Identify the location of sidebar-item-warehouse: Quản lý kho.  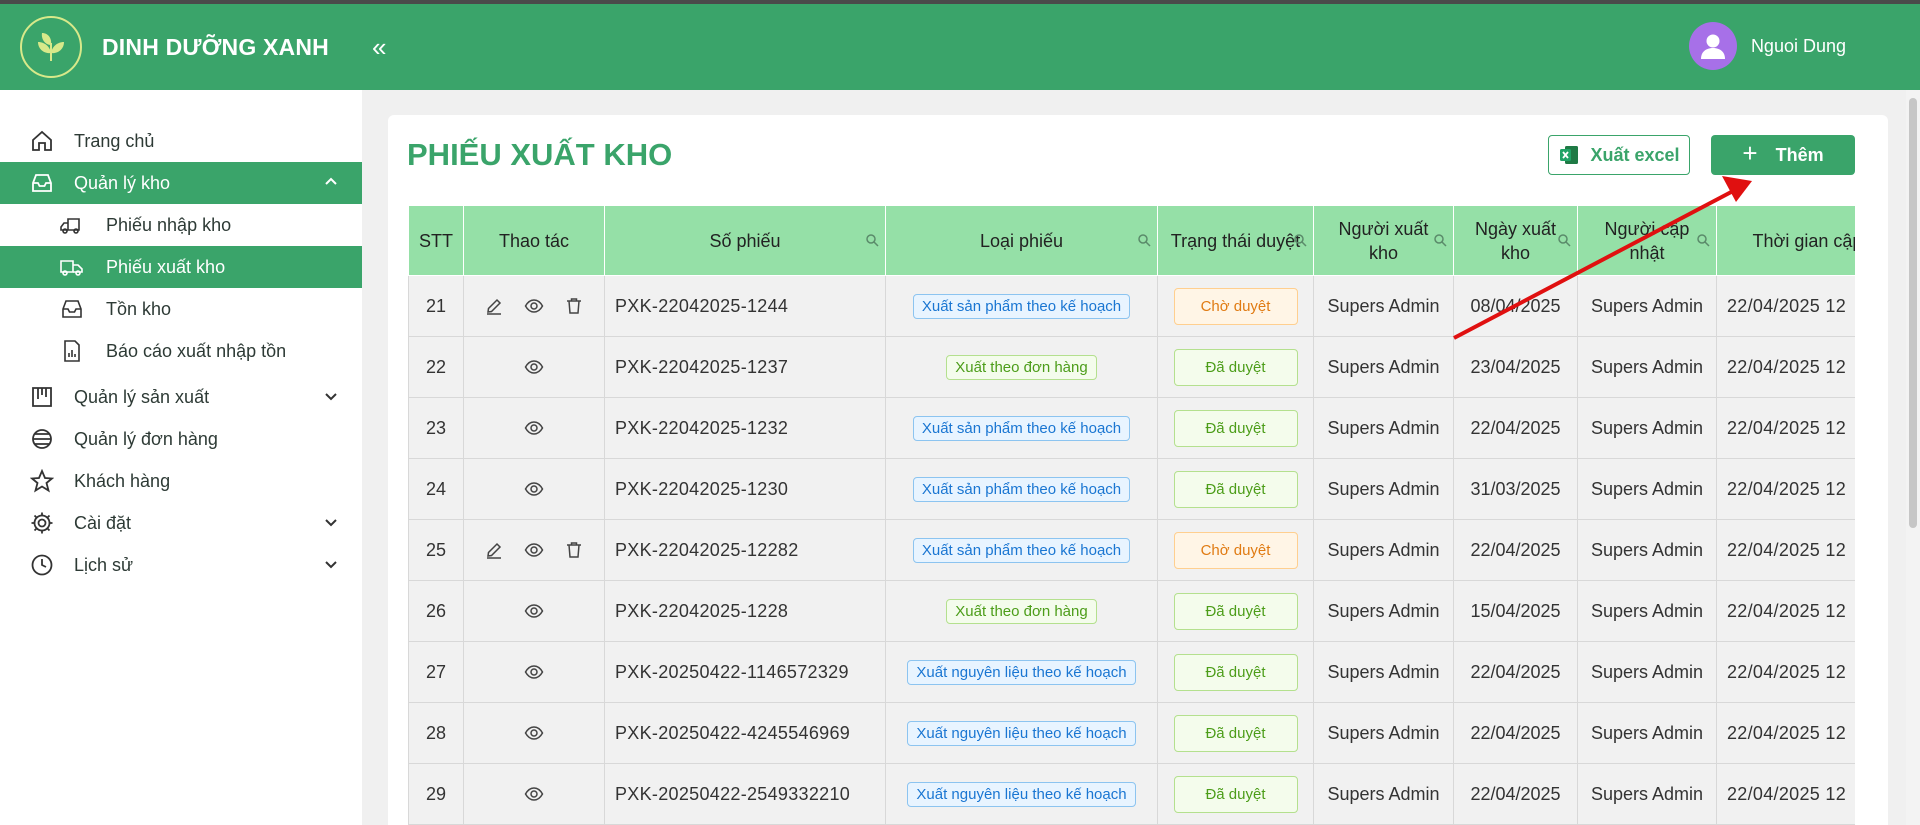
(181, 183).